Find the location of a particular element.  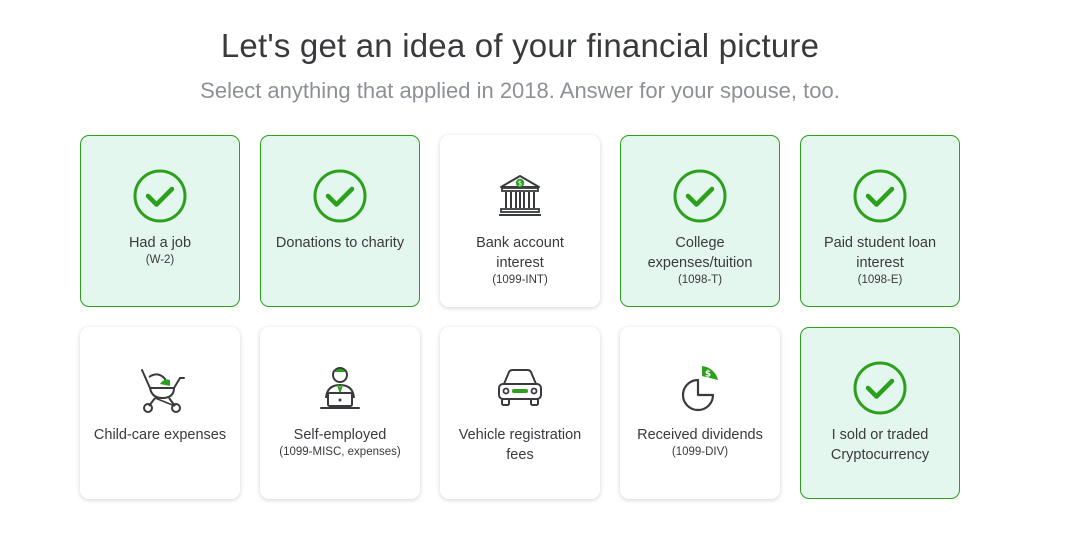

tile-label-block: Had a job (W-2) is located at coordinates (160, 250).